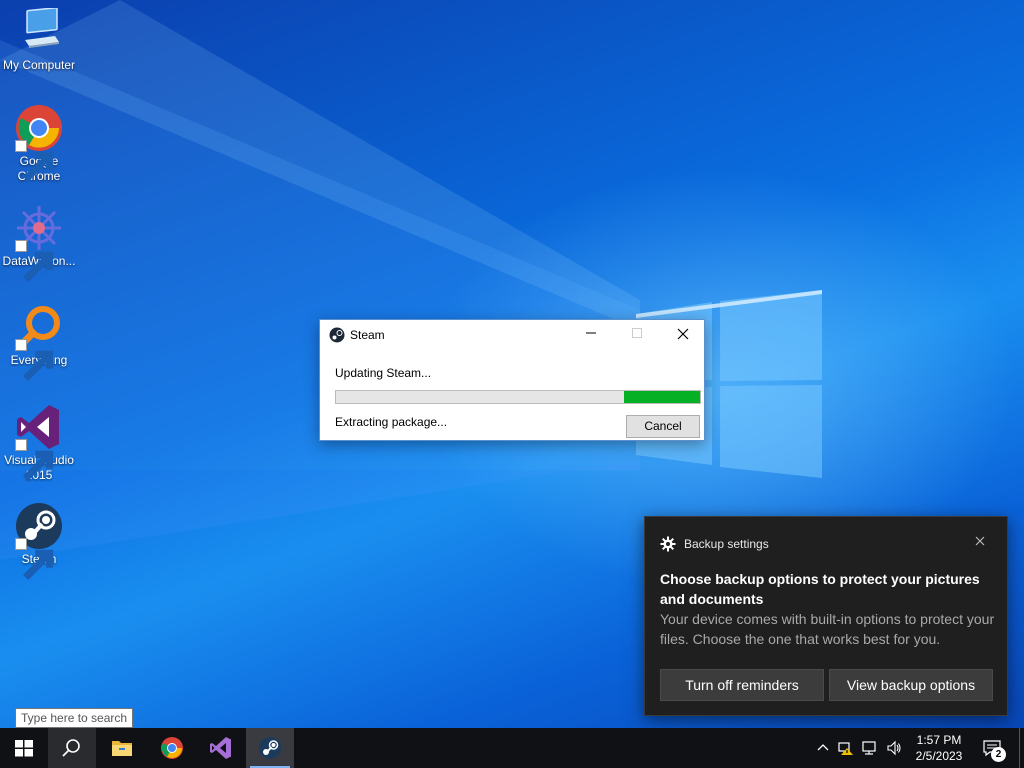  What do you see at coordinates (518, 397) in the screenshot?
I see `update-progress-bar` at bounding box center [518, 397].